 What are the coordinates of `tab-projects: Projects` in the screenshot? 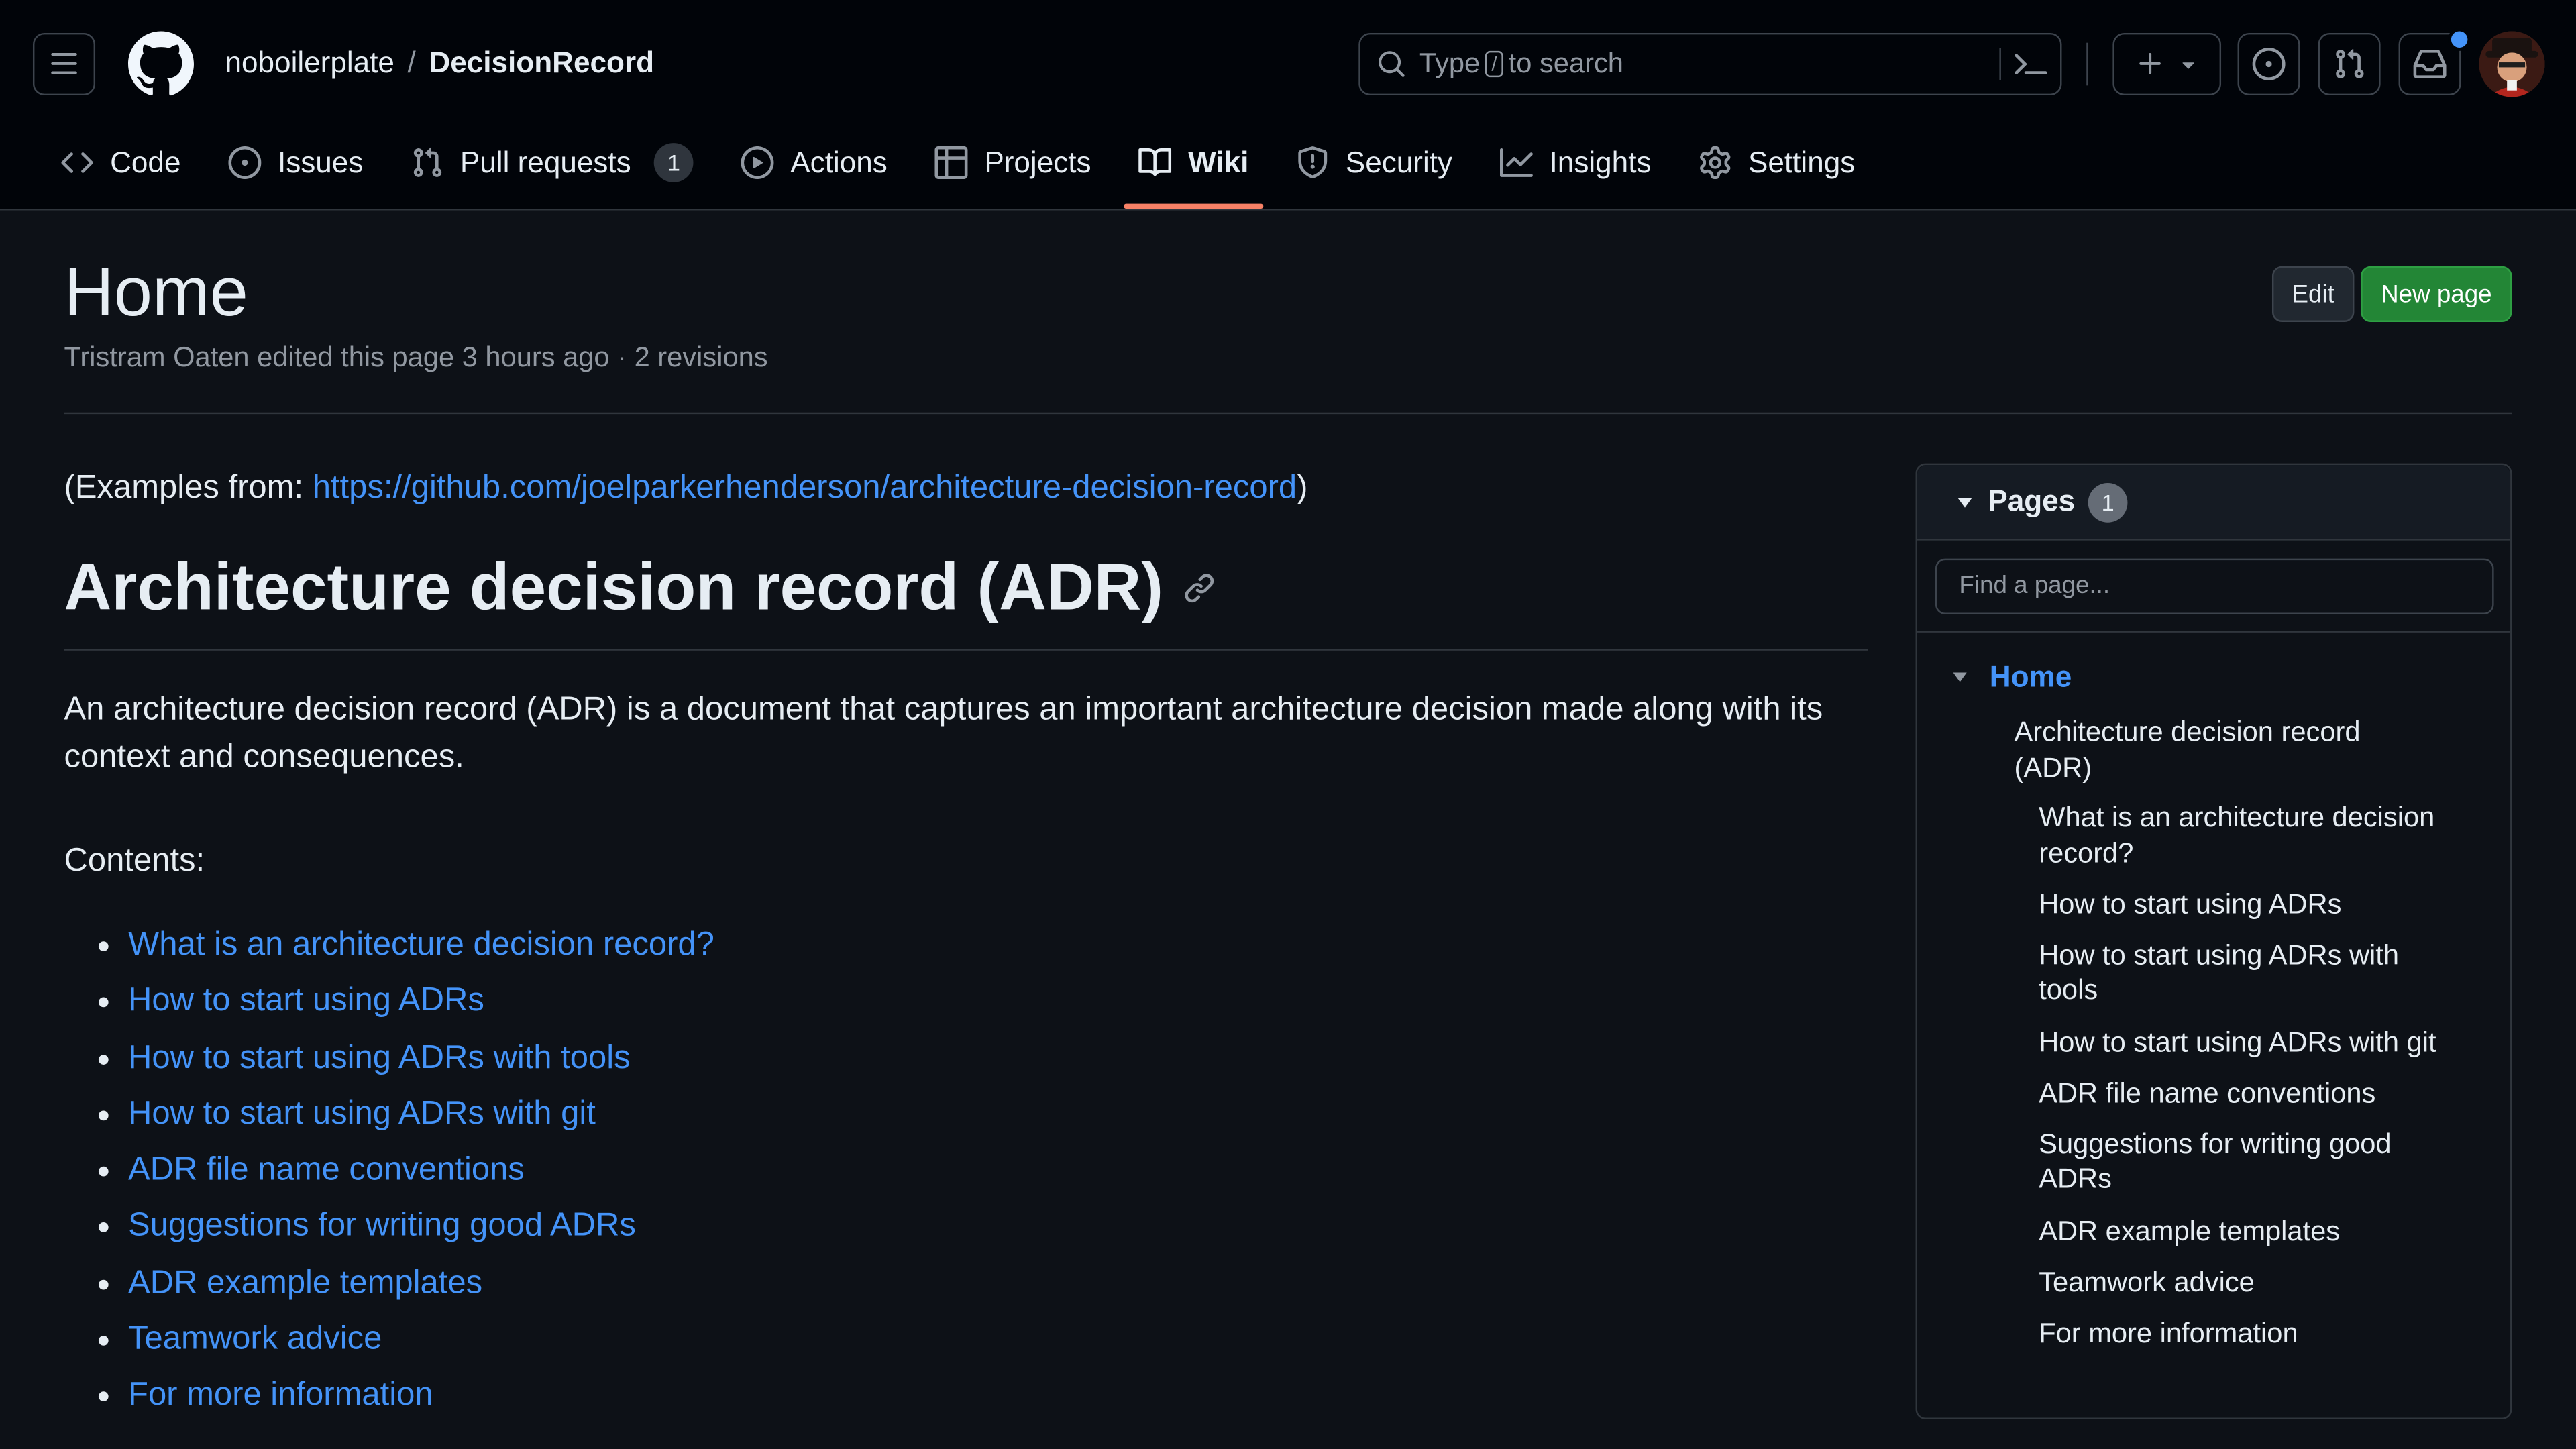 It's located at (1013, 163).